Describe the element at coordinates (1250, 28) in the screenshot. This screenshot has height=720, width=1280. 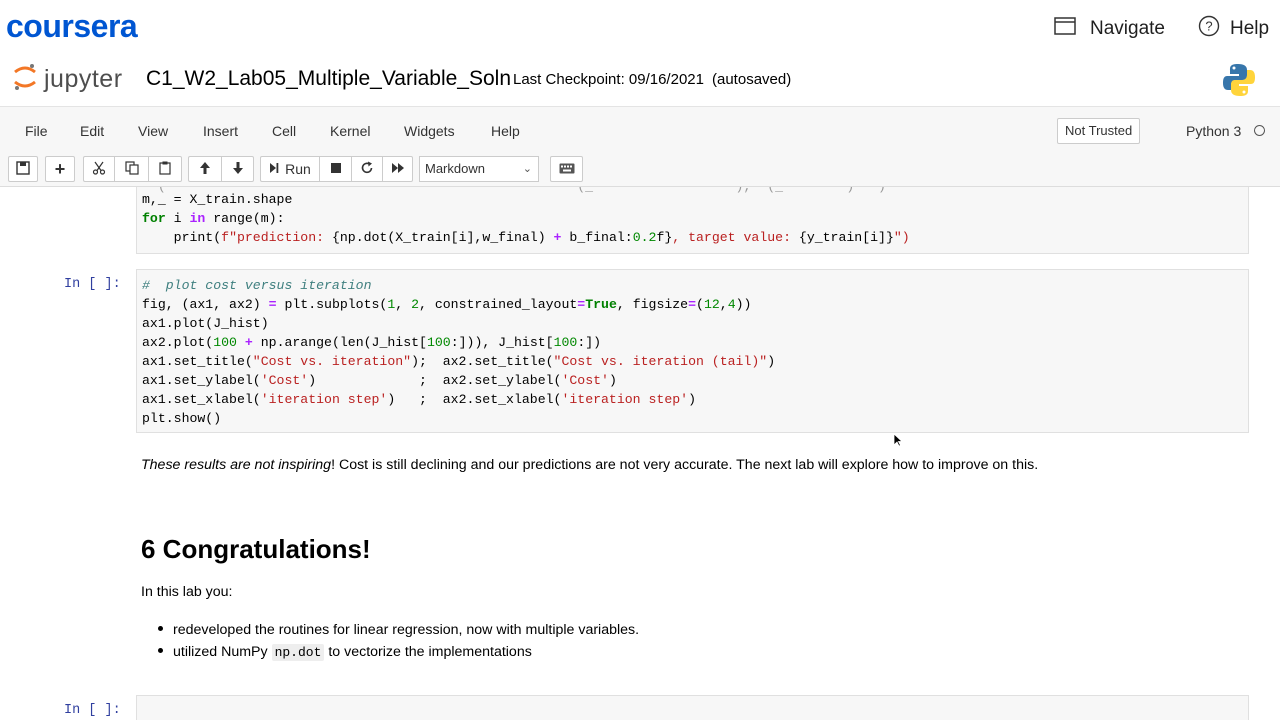
I see `help-label: Help` at that location.